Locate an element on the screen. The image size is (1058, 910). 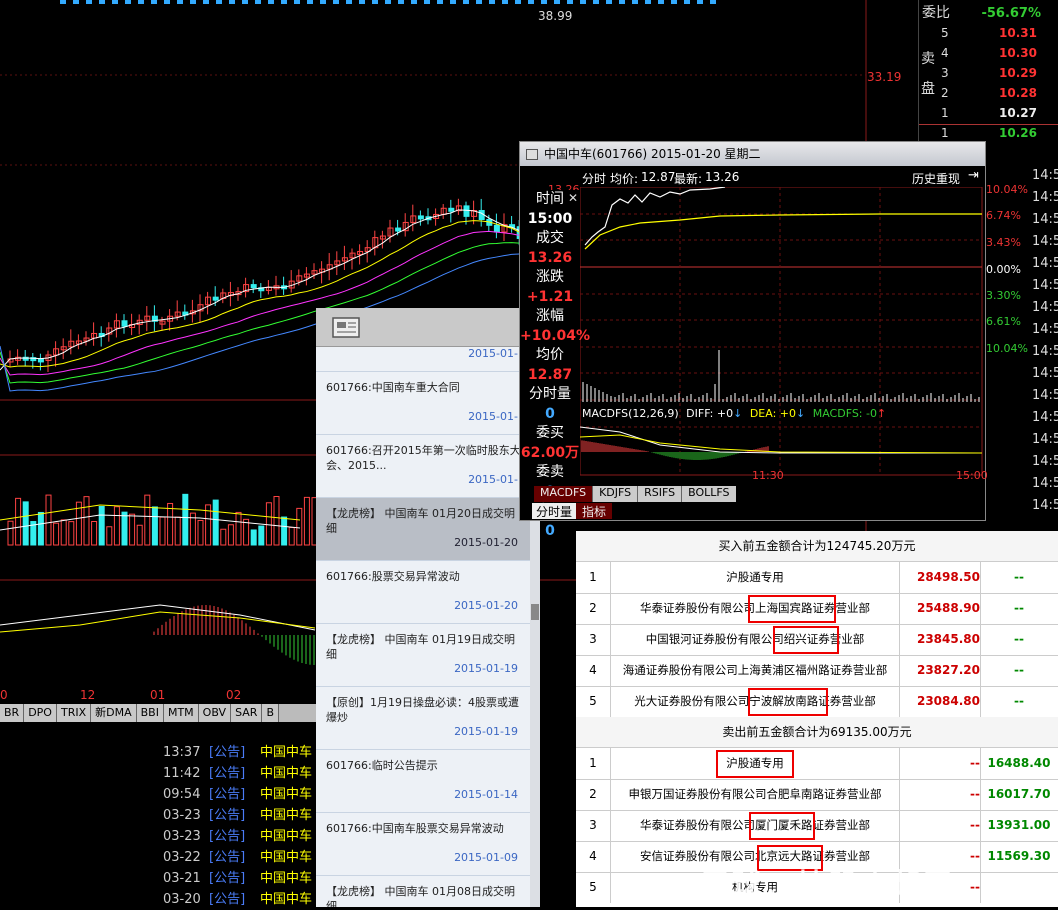
announcement-name: 中国中车 is located at coordinates (286, 836).